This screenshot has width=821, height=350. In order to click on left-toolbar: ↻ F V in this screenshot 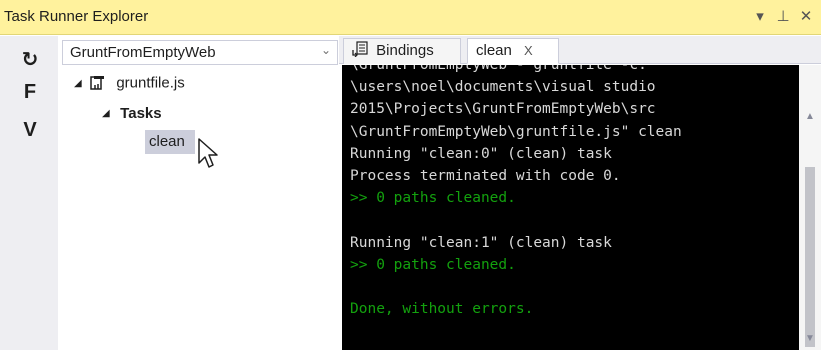, I will do `click(29, 193)`.